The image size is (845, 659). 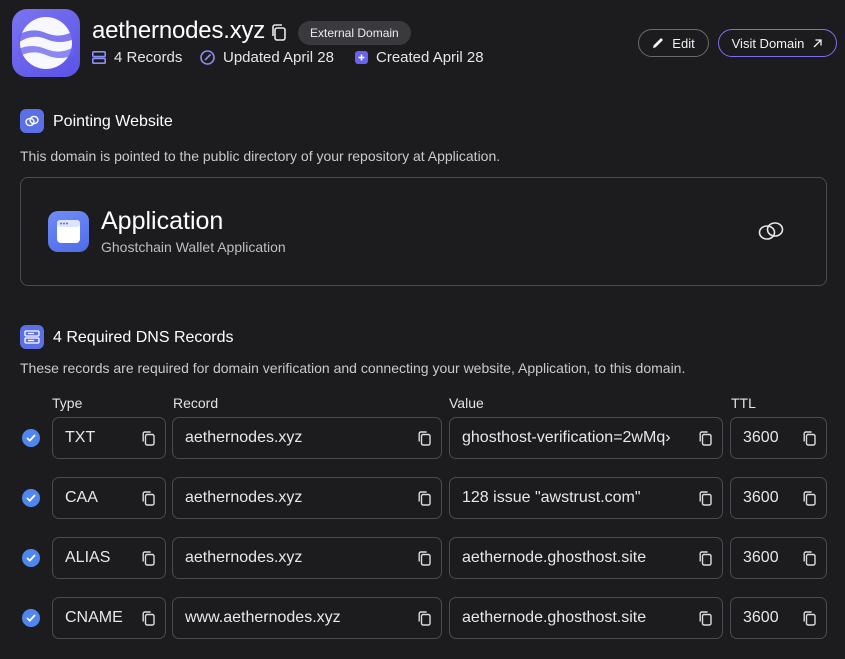 I want to click on col-ttl: TTL, so click(x=743, y=403).